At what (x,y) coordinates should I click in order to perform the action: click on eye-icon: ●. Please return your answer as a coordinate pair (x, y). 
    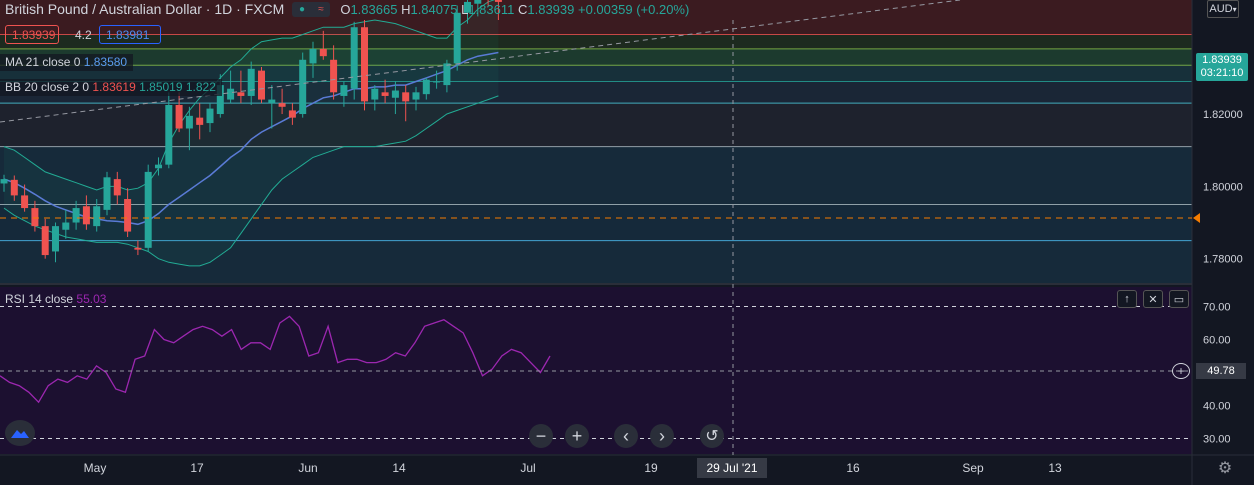
    Looking at the image, I should click on (302, 9).